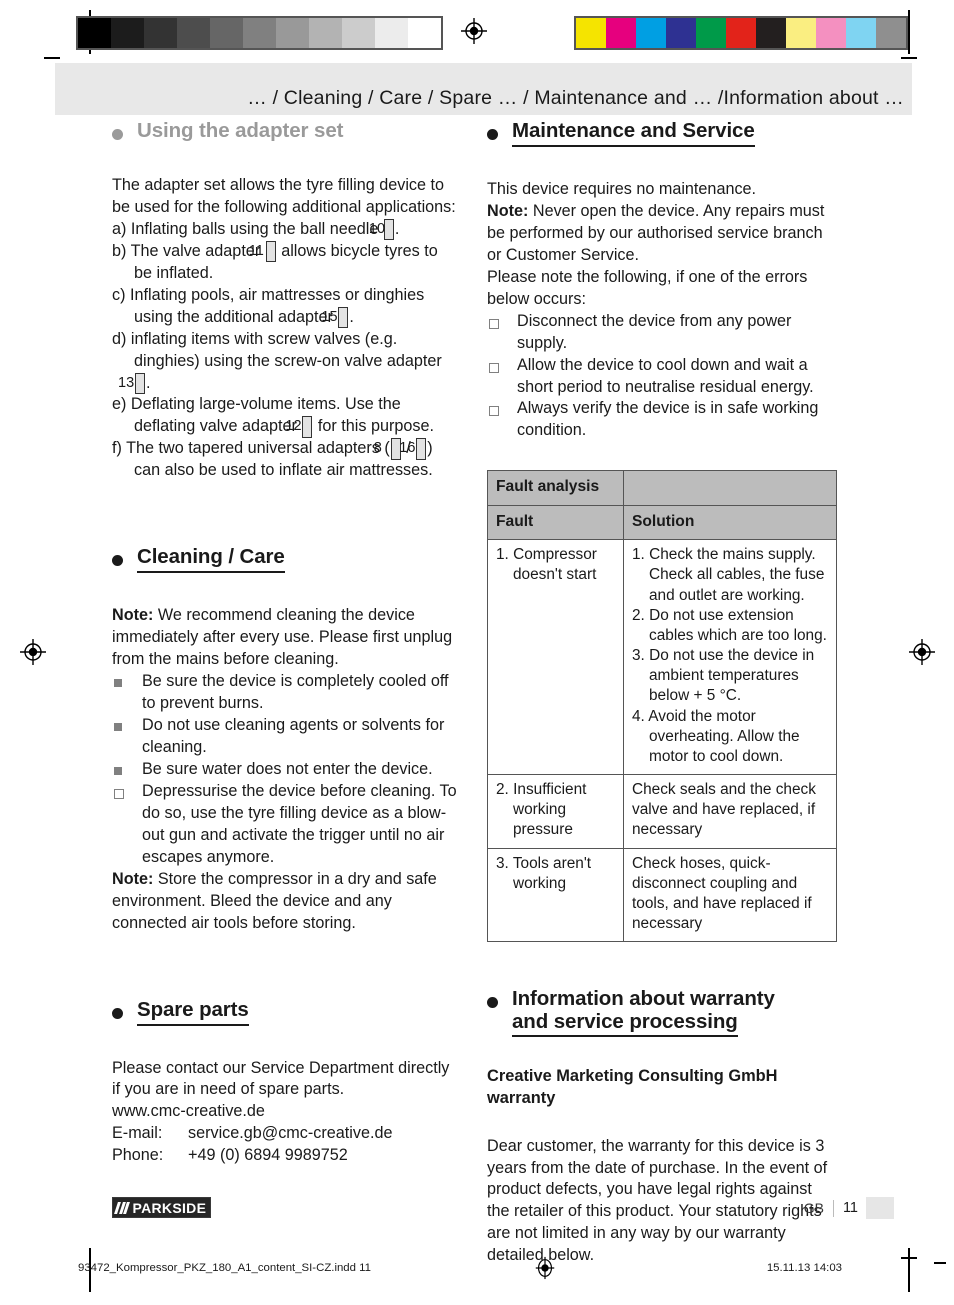 This screenshot has height=1305, width=954. Describe the element at coordinates (193, 1012) in the screenshot. I see `section-title: Spare parts` at that location.